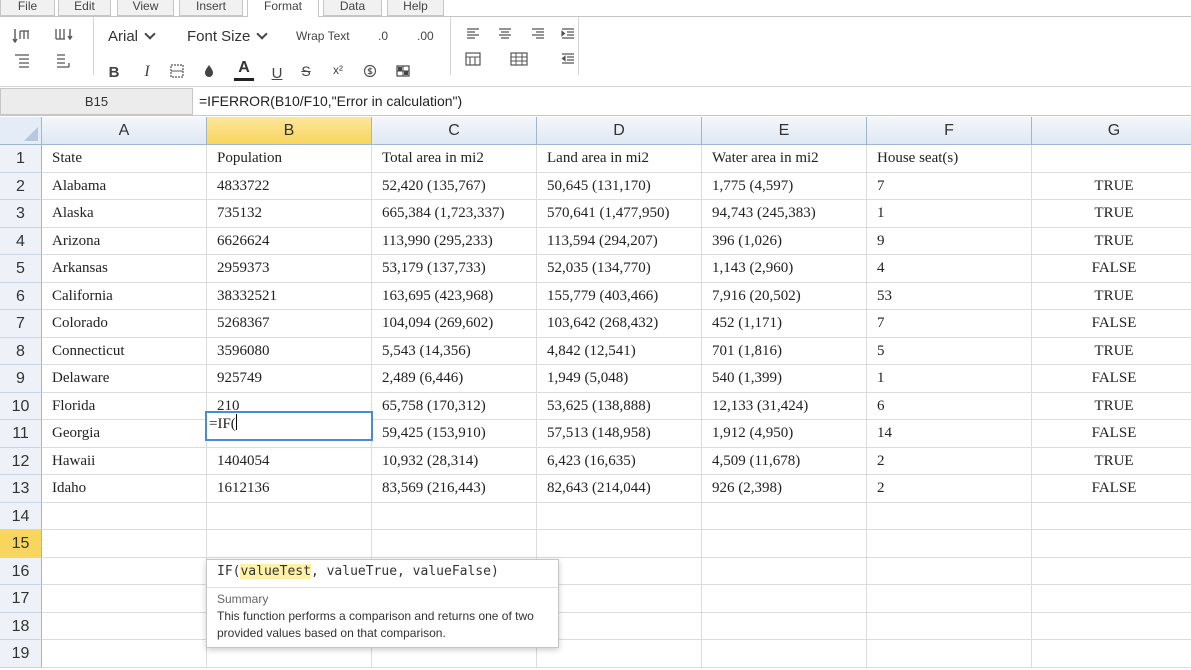  What do you see at coordinates (949, 324) in the screenshot?
I see `cell-f7: 7` at bounding box center [949, 324].